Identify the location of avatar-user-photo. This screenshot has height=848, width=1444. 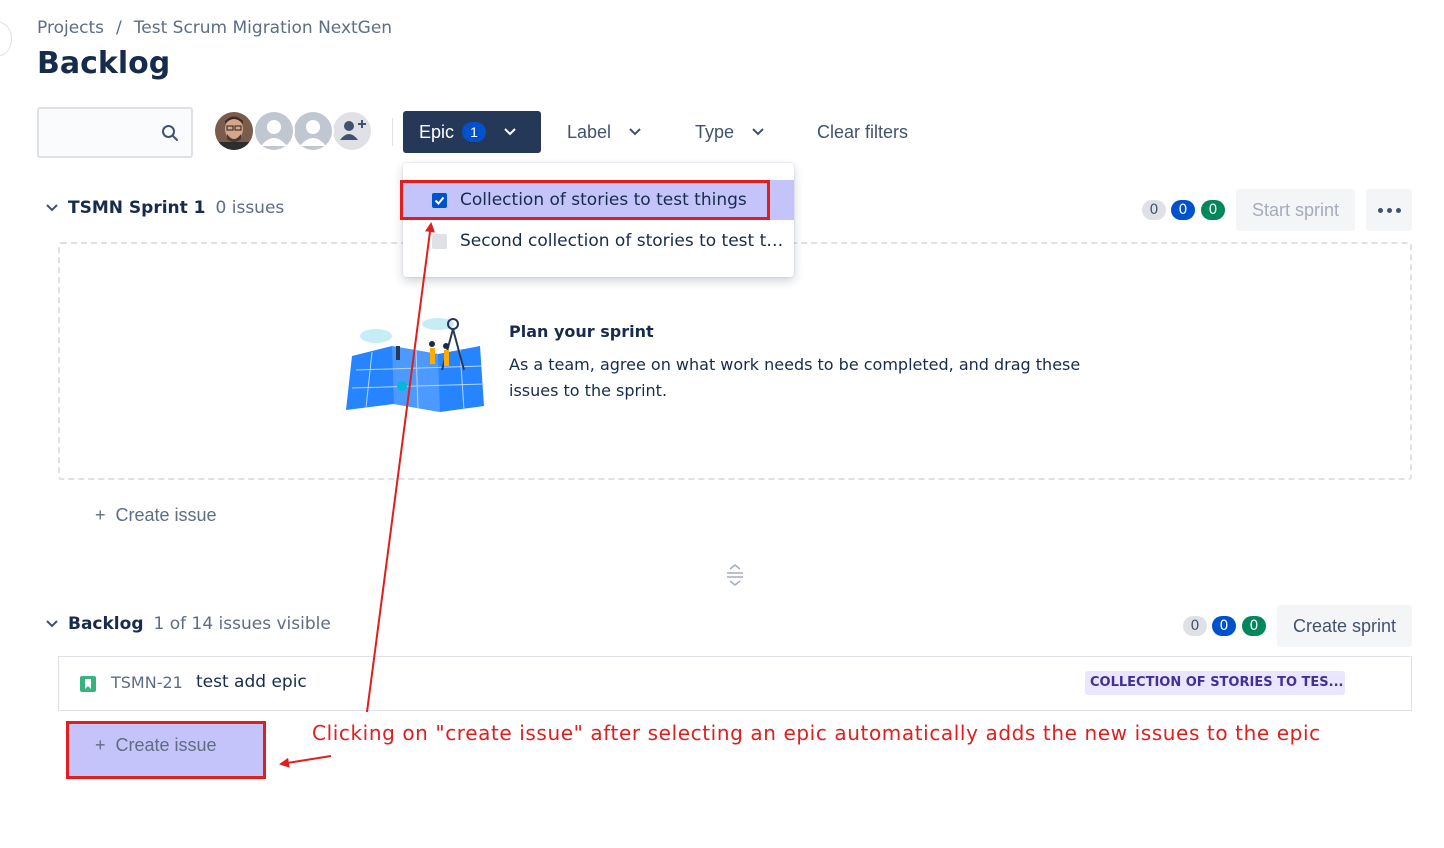
(234, 131).